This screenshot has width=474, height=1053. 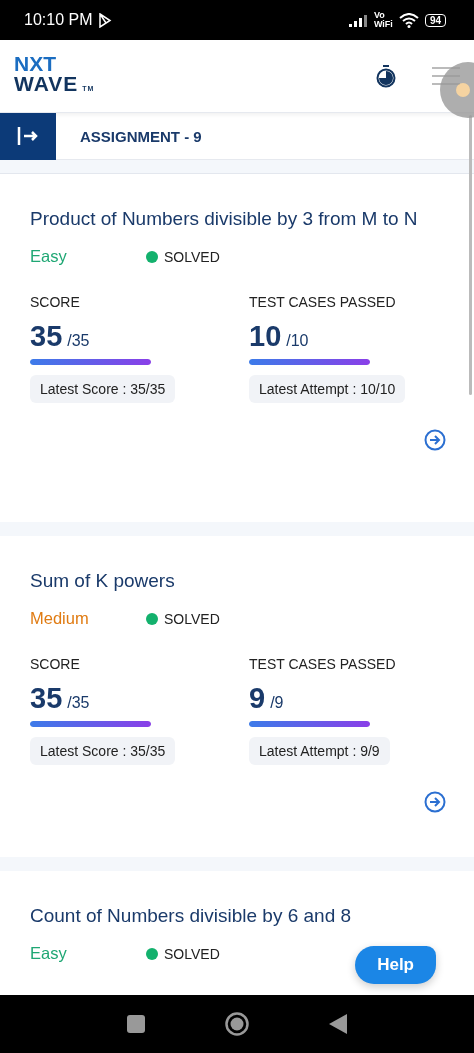 What do you see at coordinates (395, 965) in the screenshot?
I see `help-button: Help` at bounding box center [395, 965].